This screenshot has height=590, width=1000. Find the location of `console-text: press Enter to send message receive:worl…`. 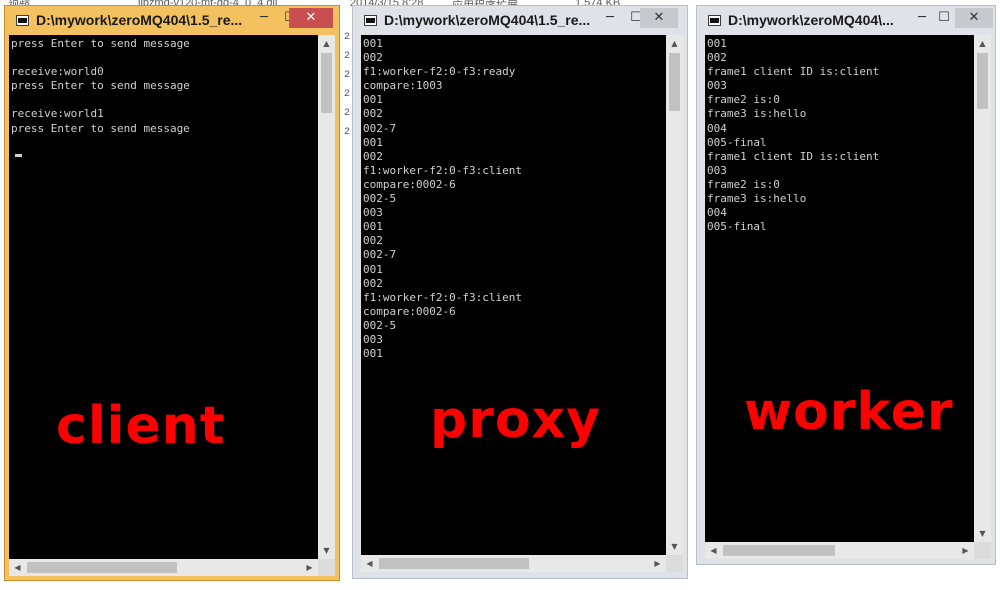

console-text: press Enter to send message receive:worl… is located at coordinates (100, 86).